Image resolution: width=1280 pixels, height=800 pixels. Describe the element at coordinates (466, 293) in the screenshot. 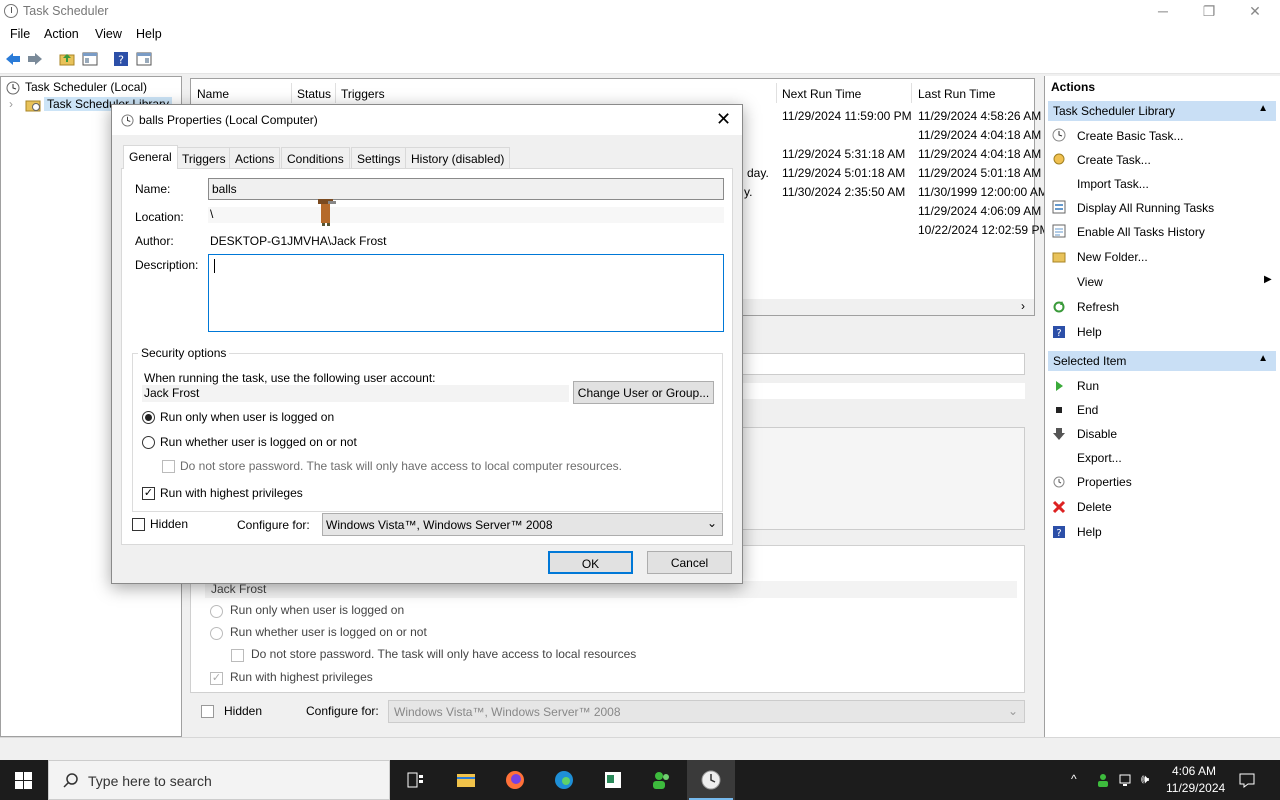

I see `description-textarea` at that location.